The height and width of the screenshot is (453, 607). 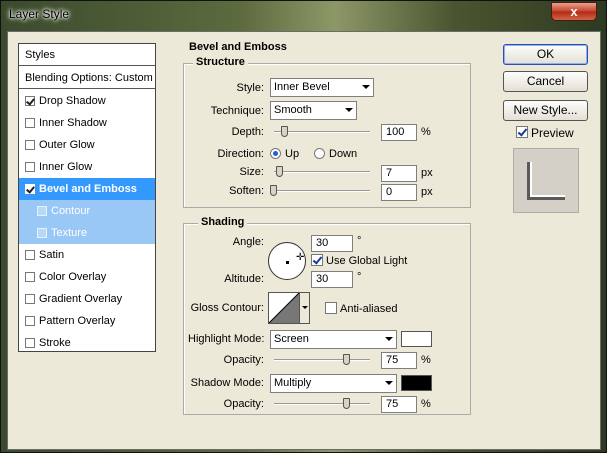 I want to click on soften-slider-track, so click(x=322, y=191).